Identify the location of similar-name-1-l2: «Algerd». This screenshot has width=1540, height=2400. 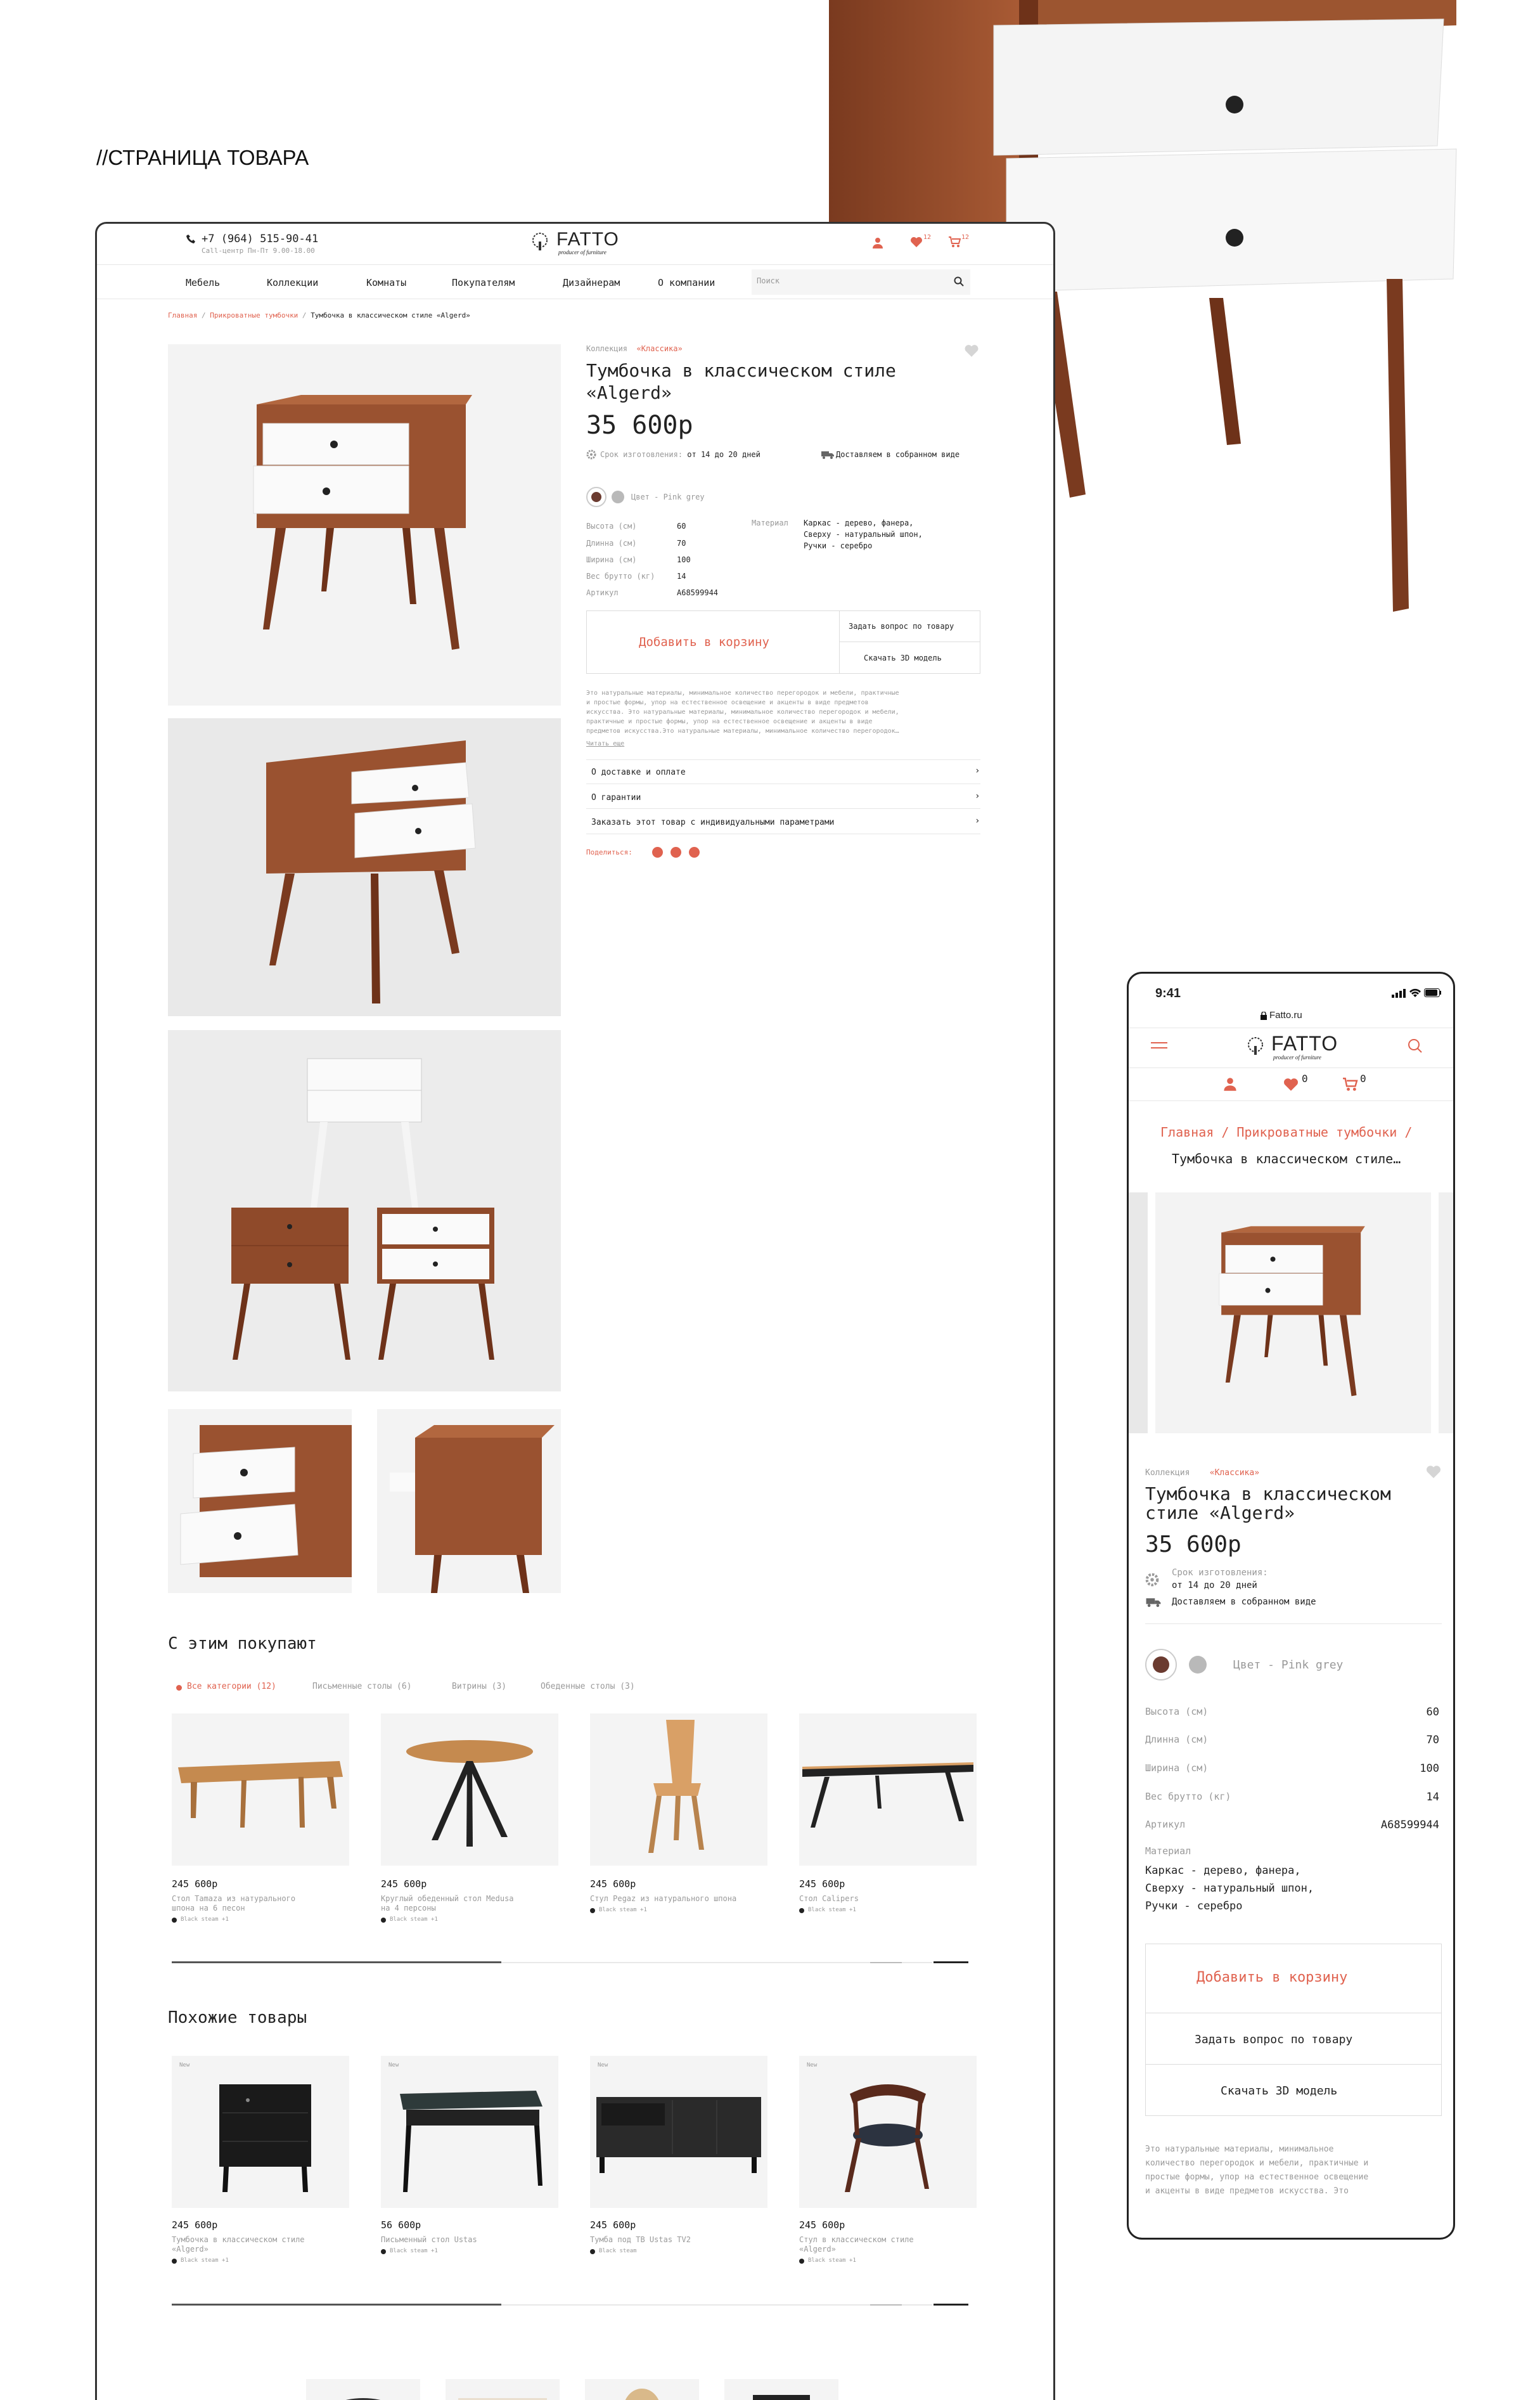
(190, 2249).